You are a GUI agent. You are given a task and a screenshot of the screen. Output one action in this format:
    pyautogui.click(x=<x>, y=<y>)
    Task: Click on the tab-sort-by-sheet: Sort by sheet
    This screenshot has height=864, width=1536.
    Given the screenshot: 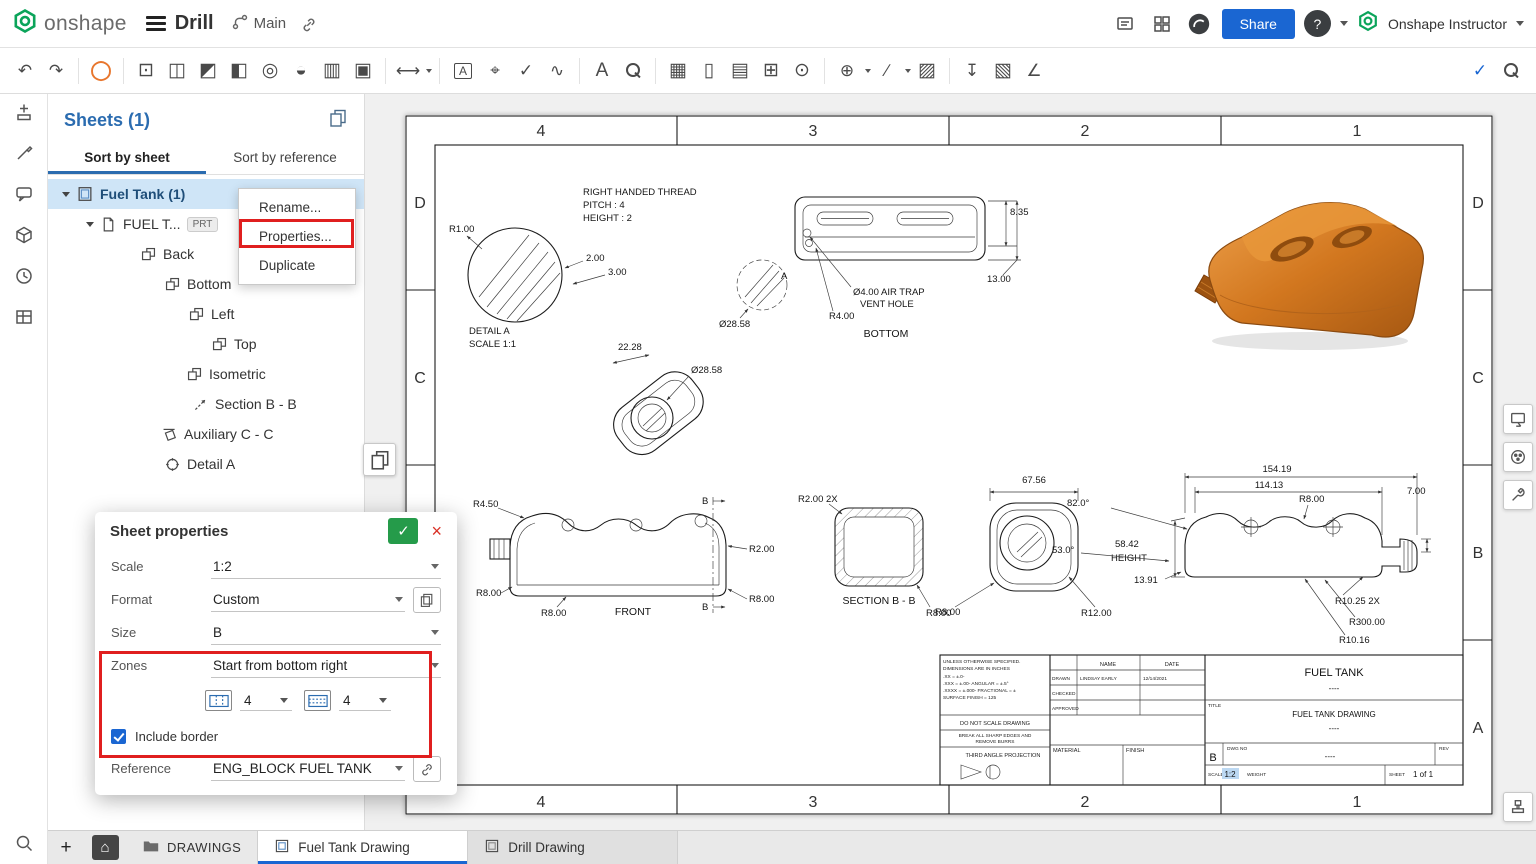 What is the action you would take?
    pyautogui.click(x=127, y=157)
    